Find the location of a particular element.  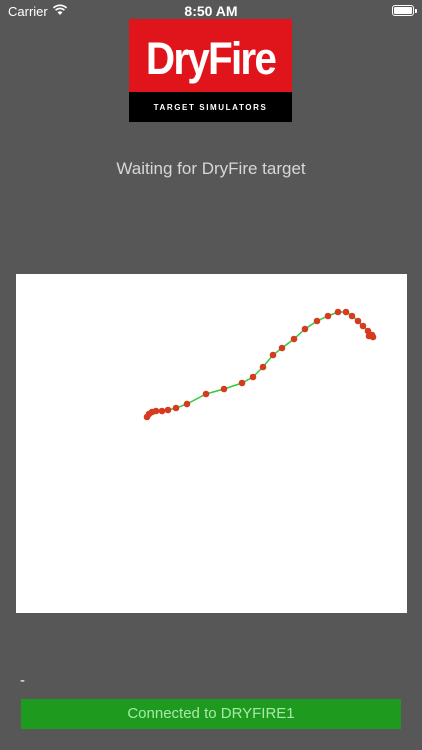

logo-band: TARGET SIMULATORS is located at coordinates (210, 107).